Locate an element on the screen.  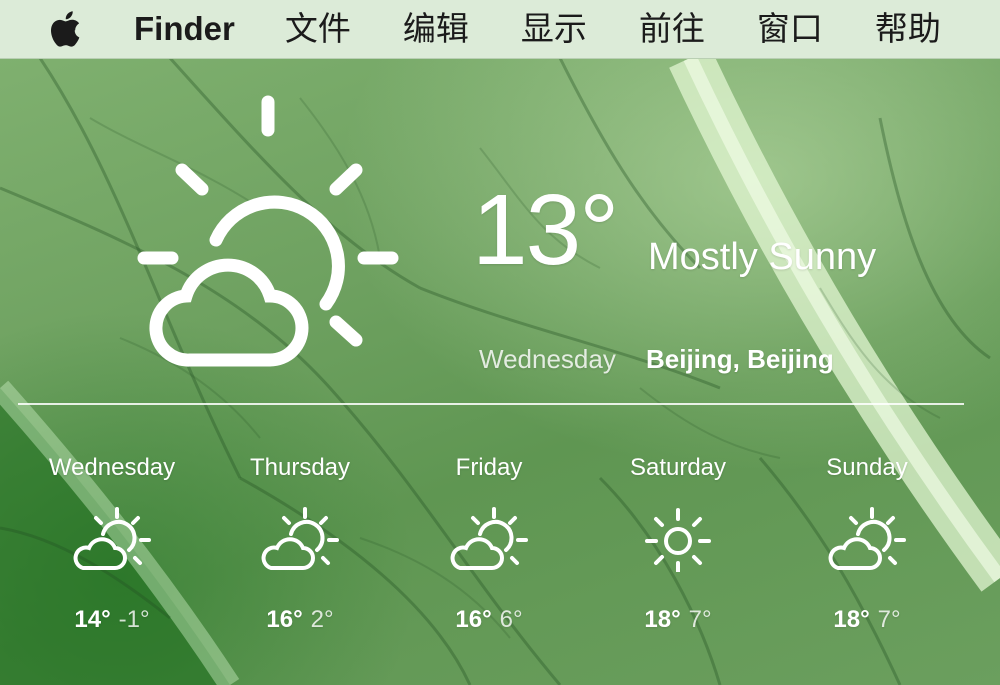
apple-logo-icon is located at coordinates (64, 29).